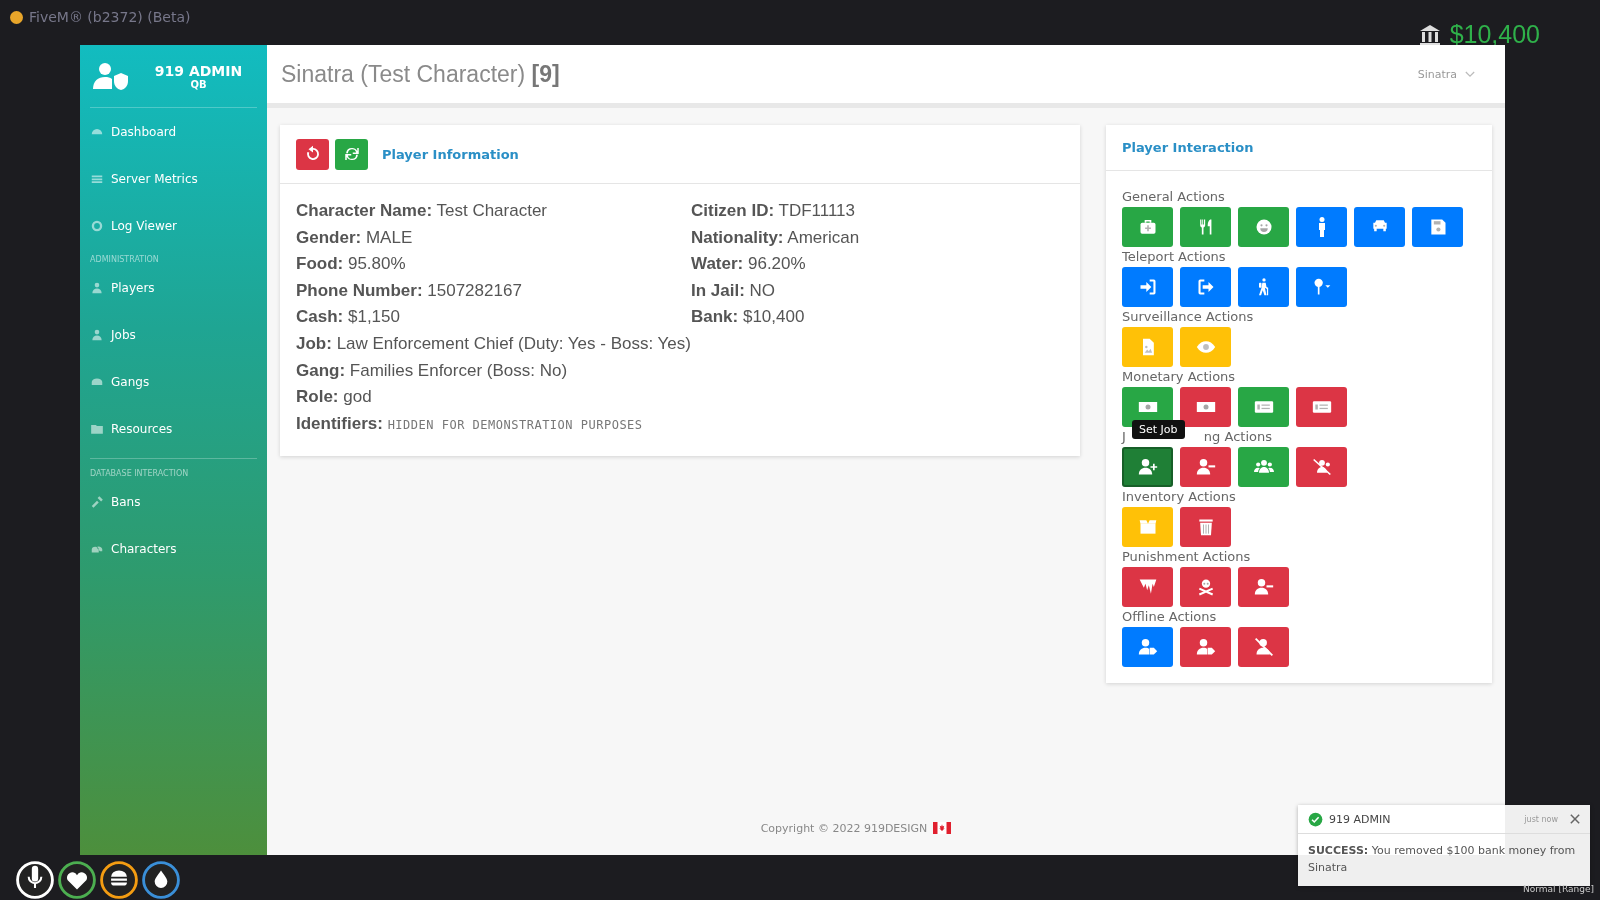  What do you see at coordinates (1446, 74) in the screenshot?
I see `user-menu: Sinatra` at bounding box center [1446, 74].